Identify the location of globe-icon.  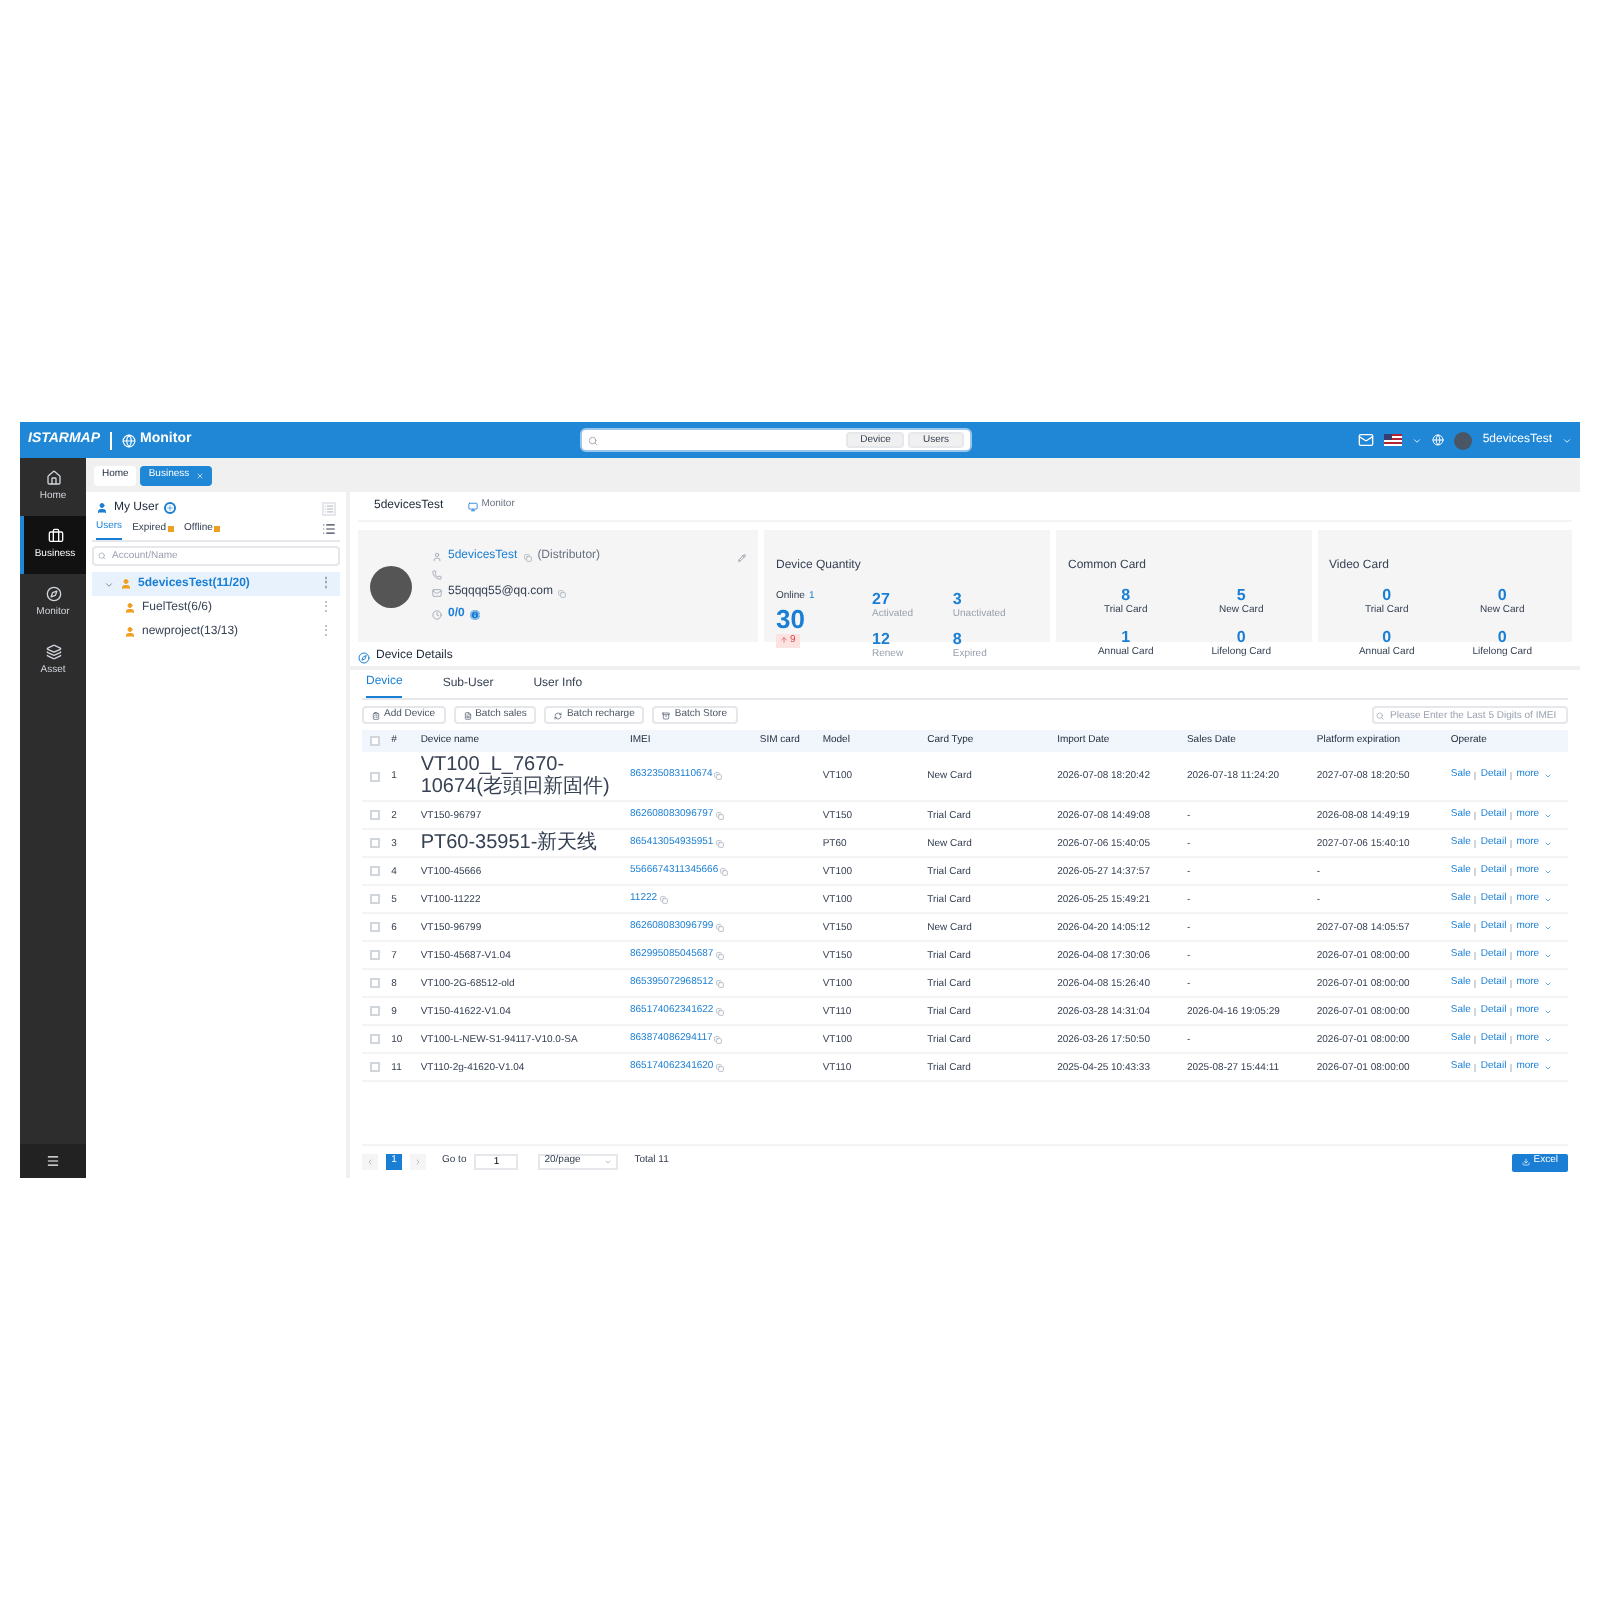
(129, 440).